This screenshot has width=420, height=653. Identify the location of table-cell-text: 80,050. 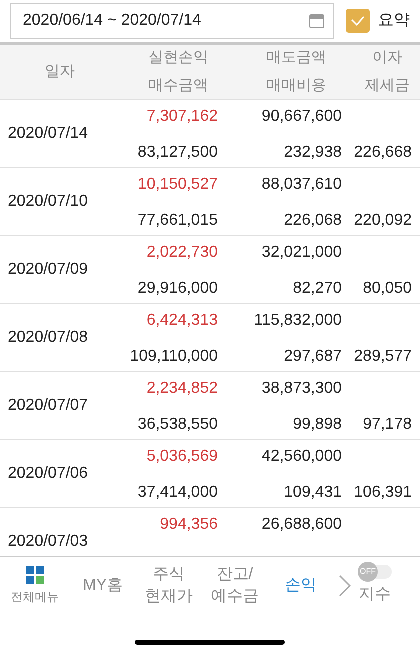
(387, 289).